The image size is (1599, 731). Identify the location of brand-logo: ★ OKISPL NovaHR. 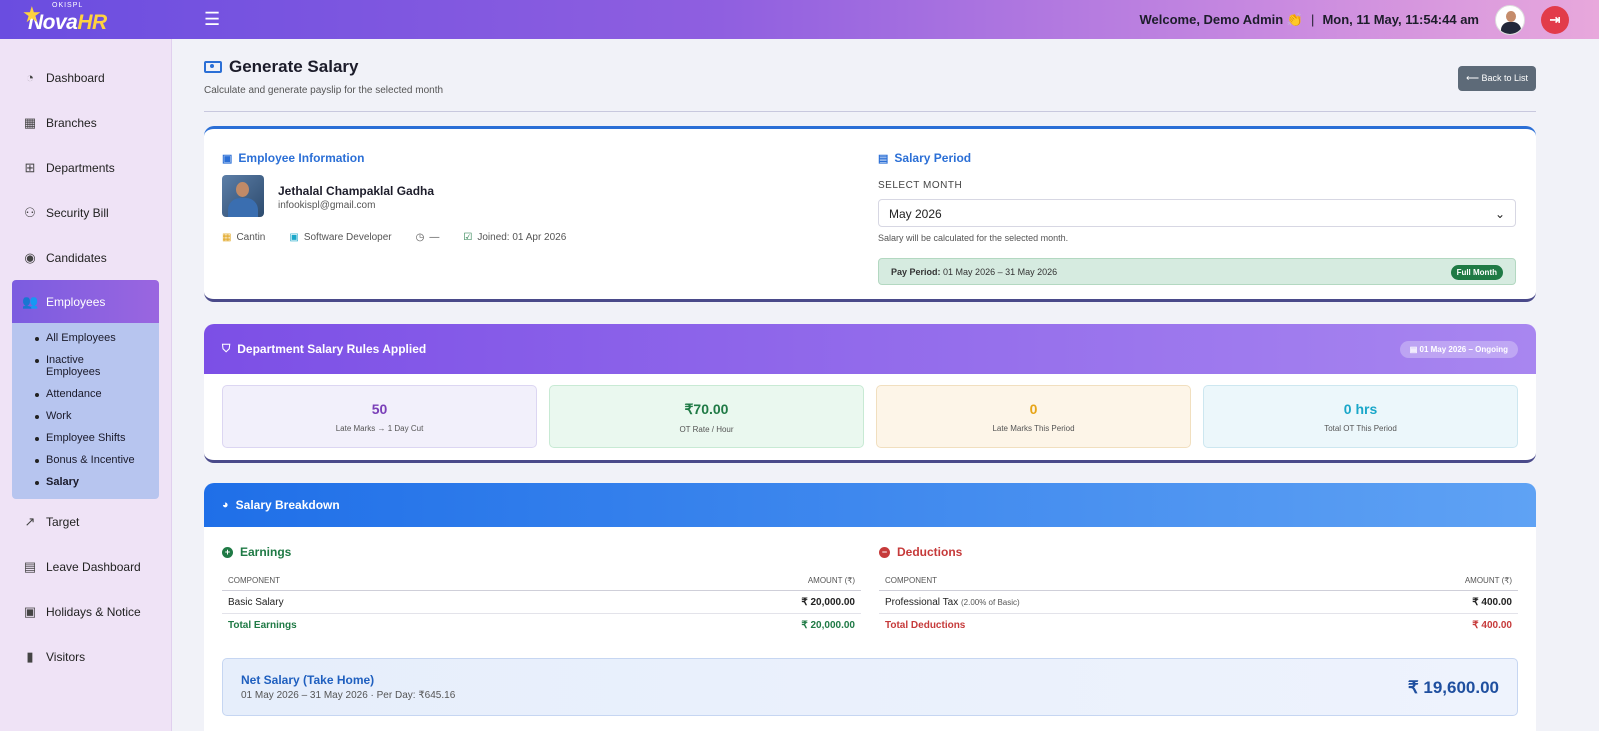
(88, 19).